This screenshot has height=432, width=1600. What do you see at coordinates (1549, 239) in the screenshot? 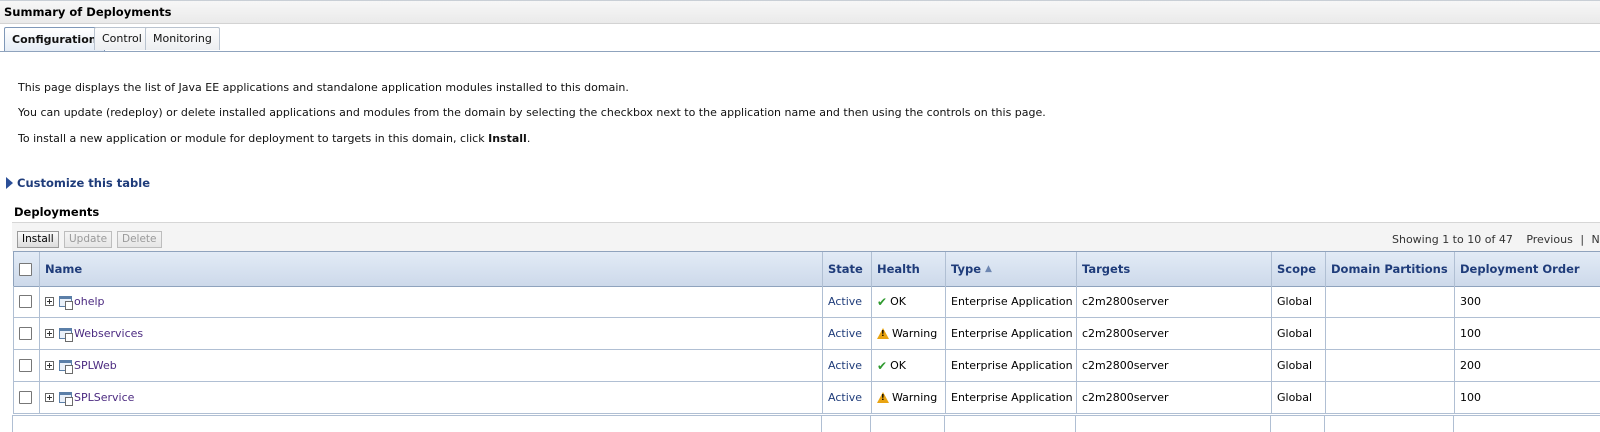
I see `previous-link: Previous` at bounding box center [1549, 239].